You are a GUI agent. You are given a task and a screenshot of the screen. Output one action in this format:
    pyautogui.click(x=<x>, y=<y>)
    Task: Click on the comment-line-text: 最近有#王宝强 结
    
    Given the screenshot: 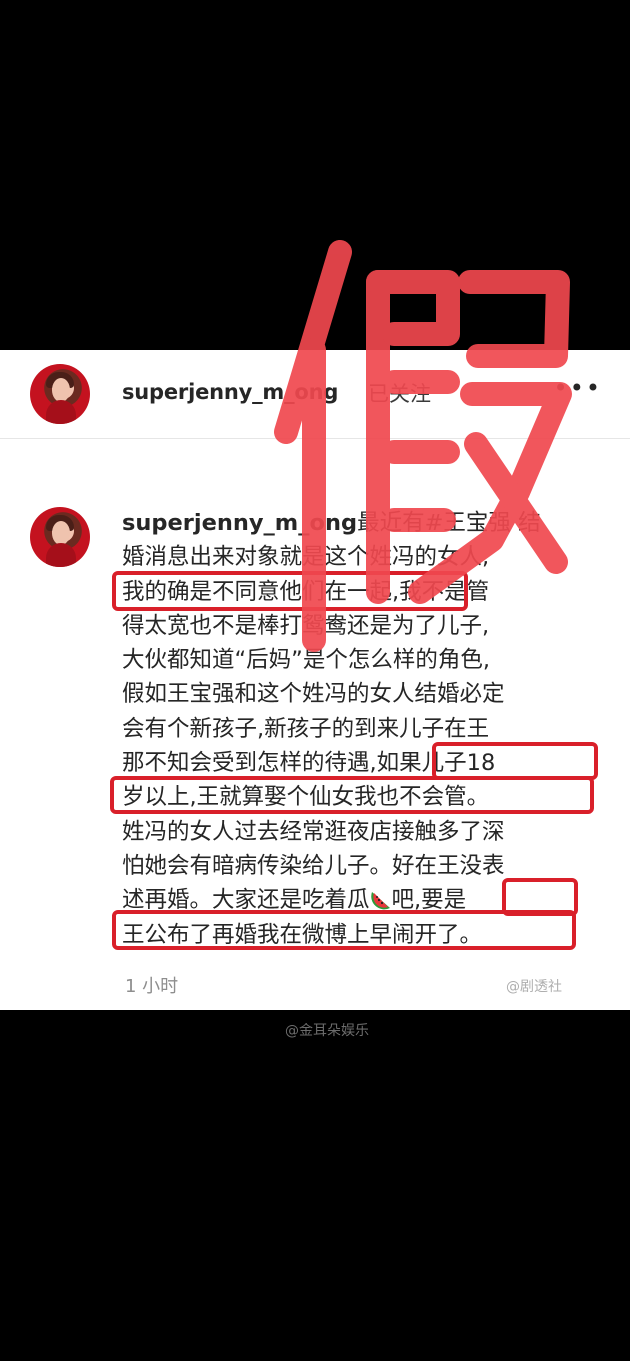 What is the action you would take?
    pyautogui.click(x=449, y=523)
    